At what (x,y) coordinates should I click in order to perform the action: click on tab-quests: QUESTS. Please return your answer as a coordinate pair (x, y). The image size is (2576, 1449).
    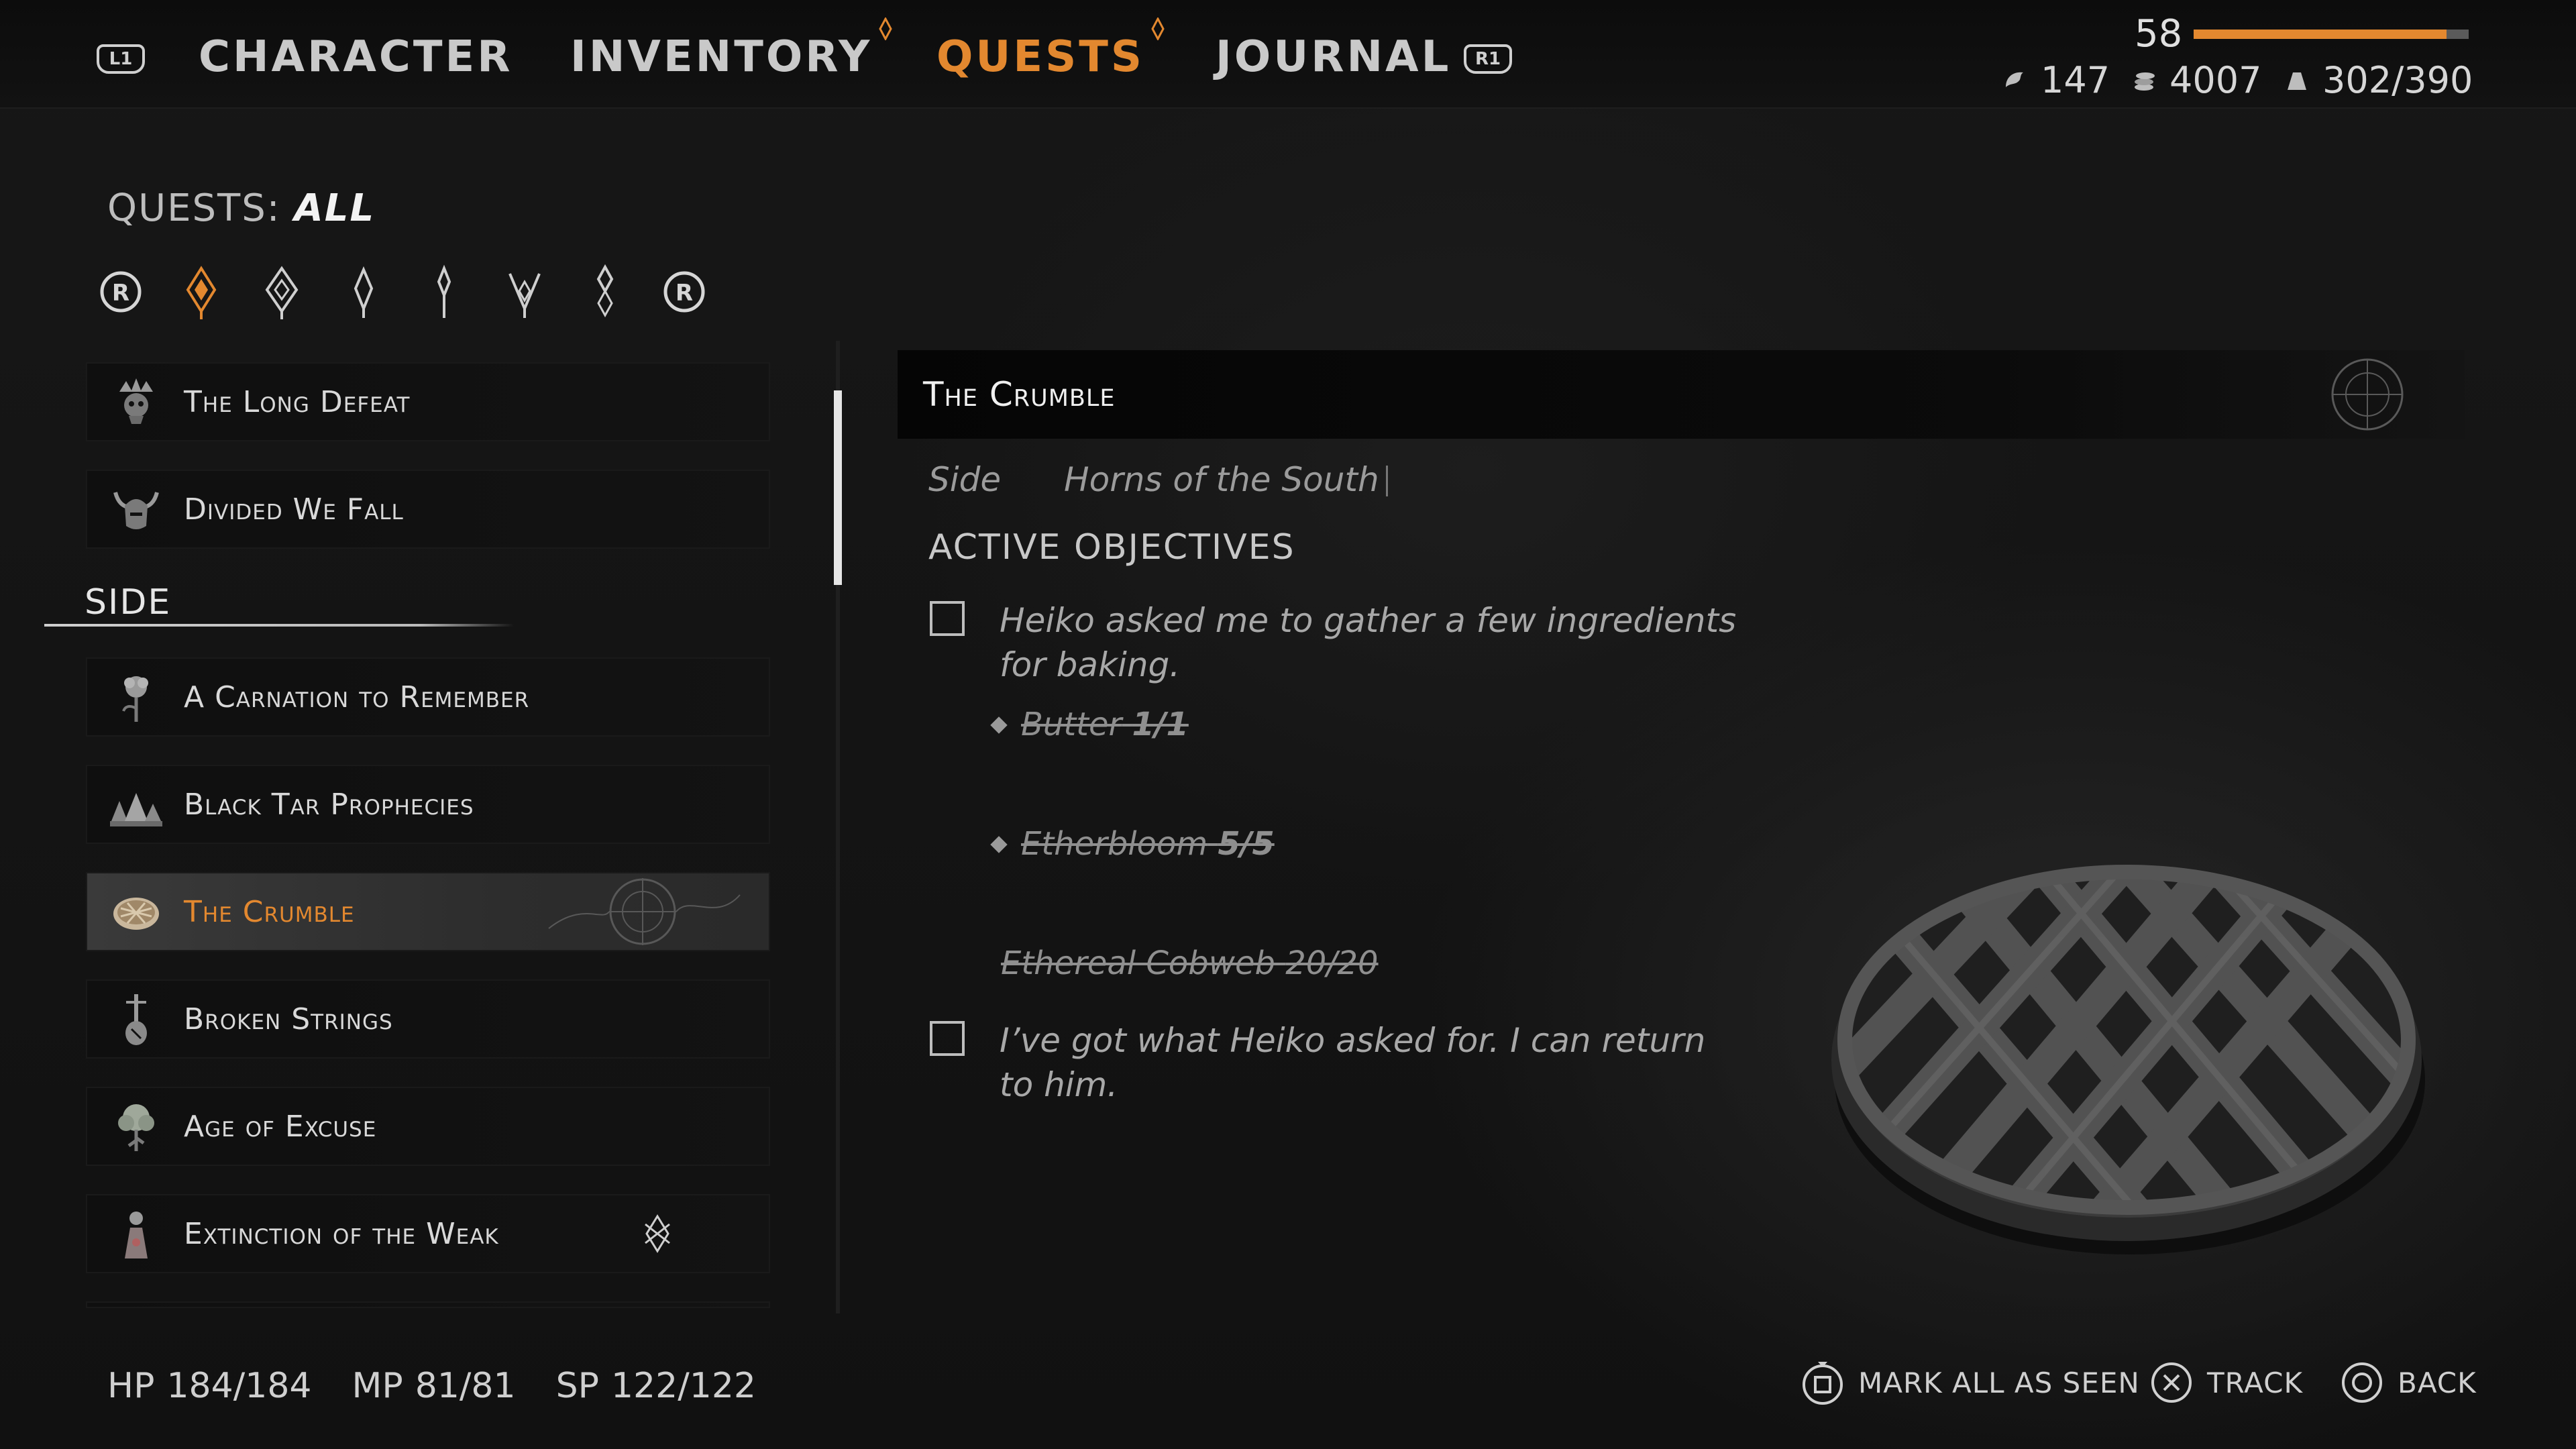
    Looking at the image, I should click on (1050, 49).